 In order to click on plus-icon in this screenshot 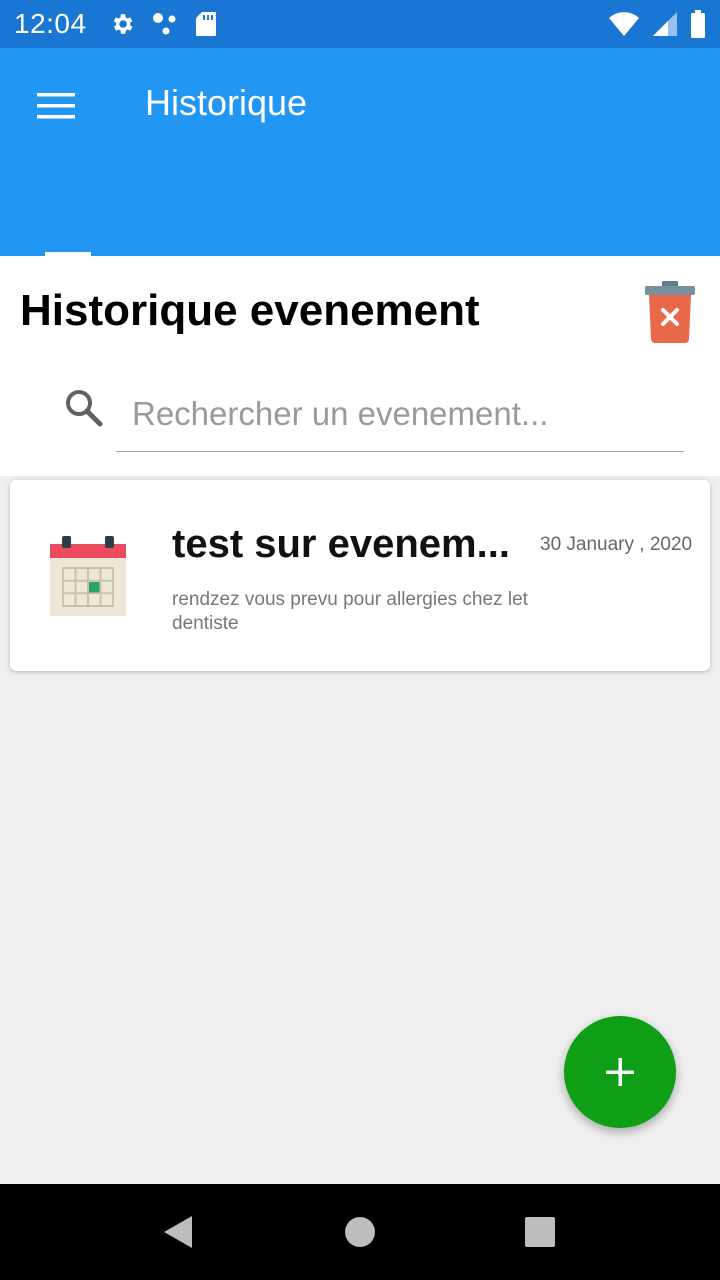, I will do `click(620, 1072)`.